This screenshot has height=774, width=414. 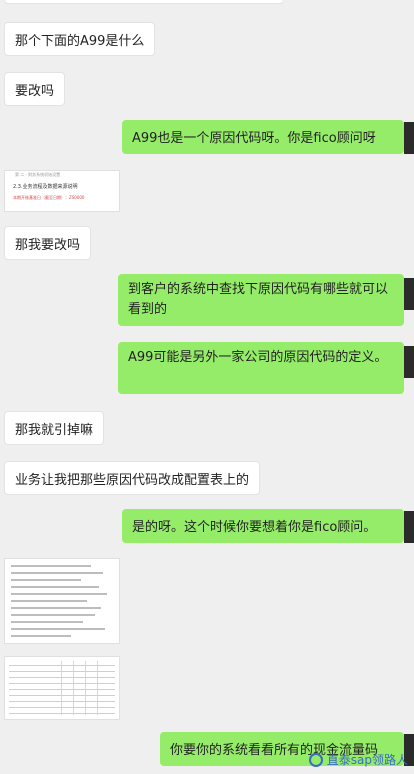 What do you see at coordinates (315, 759) in the screenshot?
I see `wechat-icon` at bounding box center [315, 759].